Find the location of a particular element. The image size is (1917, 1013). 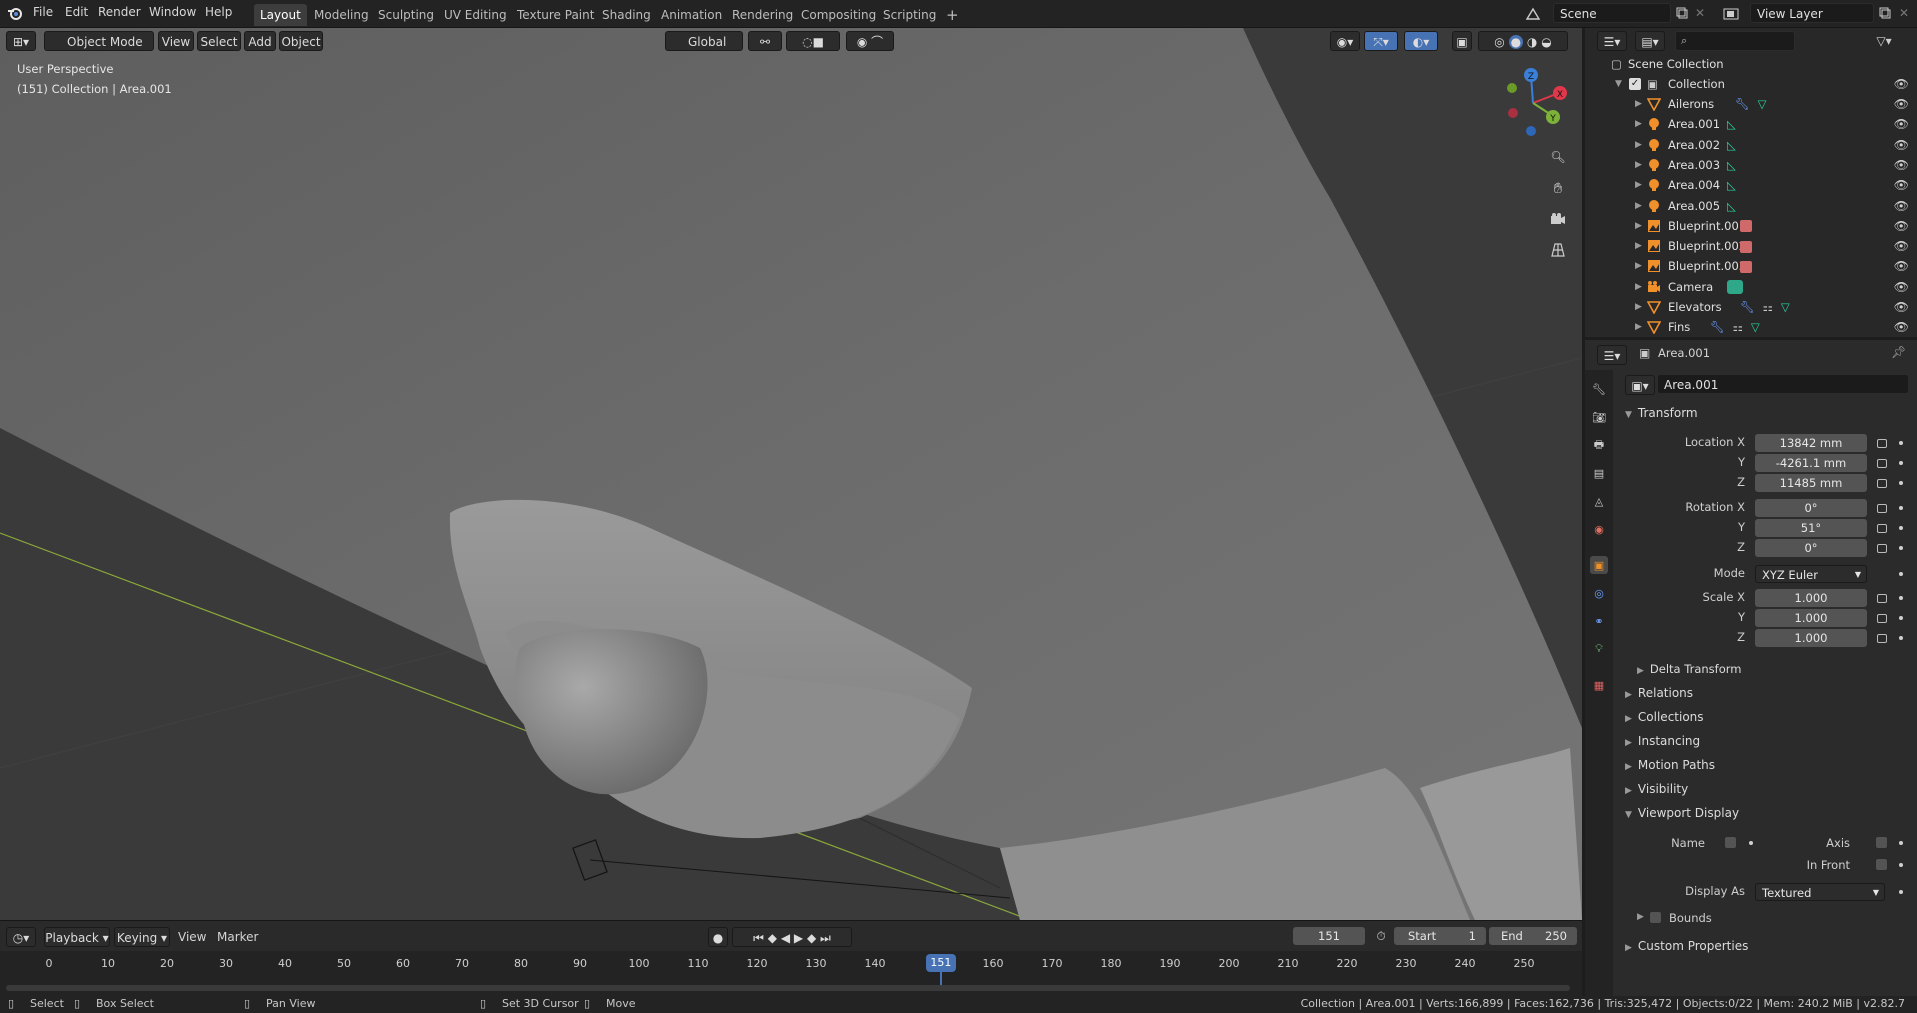

xray-toggle: ▣ is located at coordinates (1462, 41).